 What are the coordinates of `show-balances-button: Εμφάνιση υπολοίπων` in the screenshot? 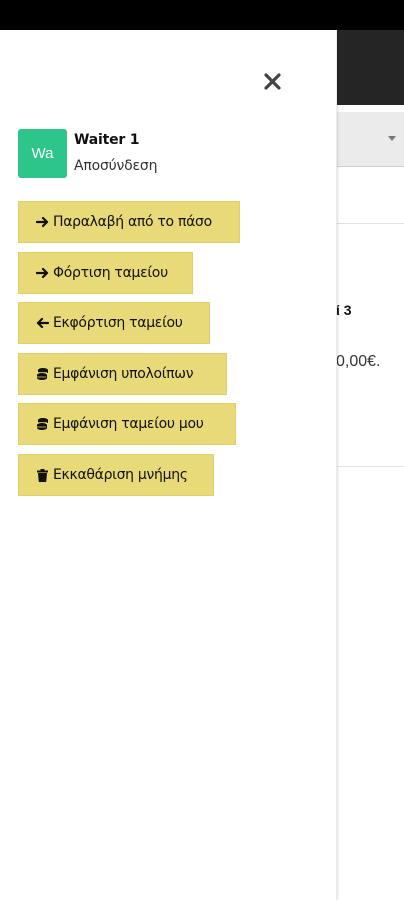 It's located at (122, 374).